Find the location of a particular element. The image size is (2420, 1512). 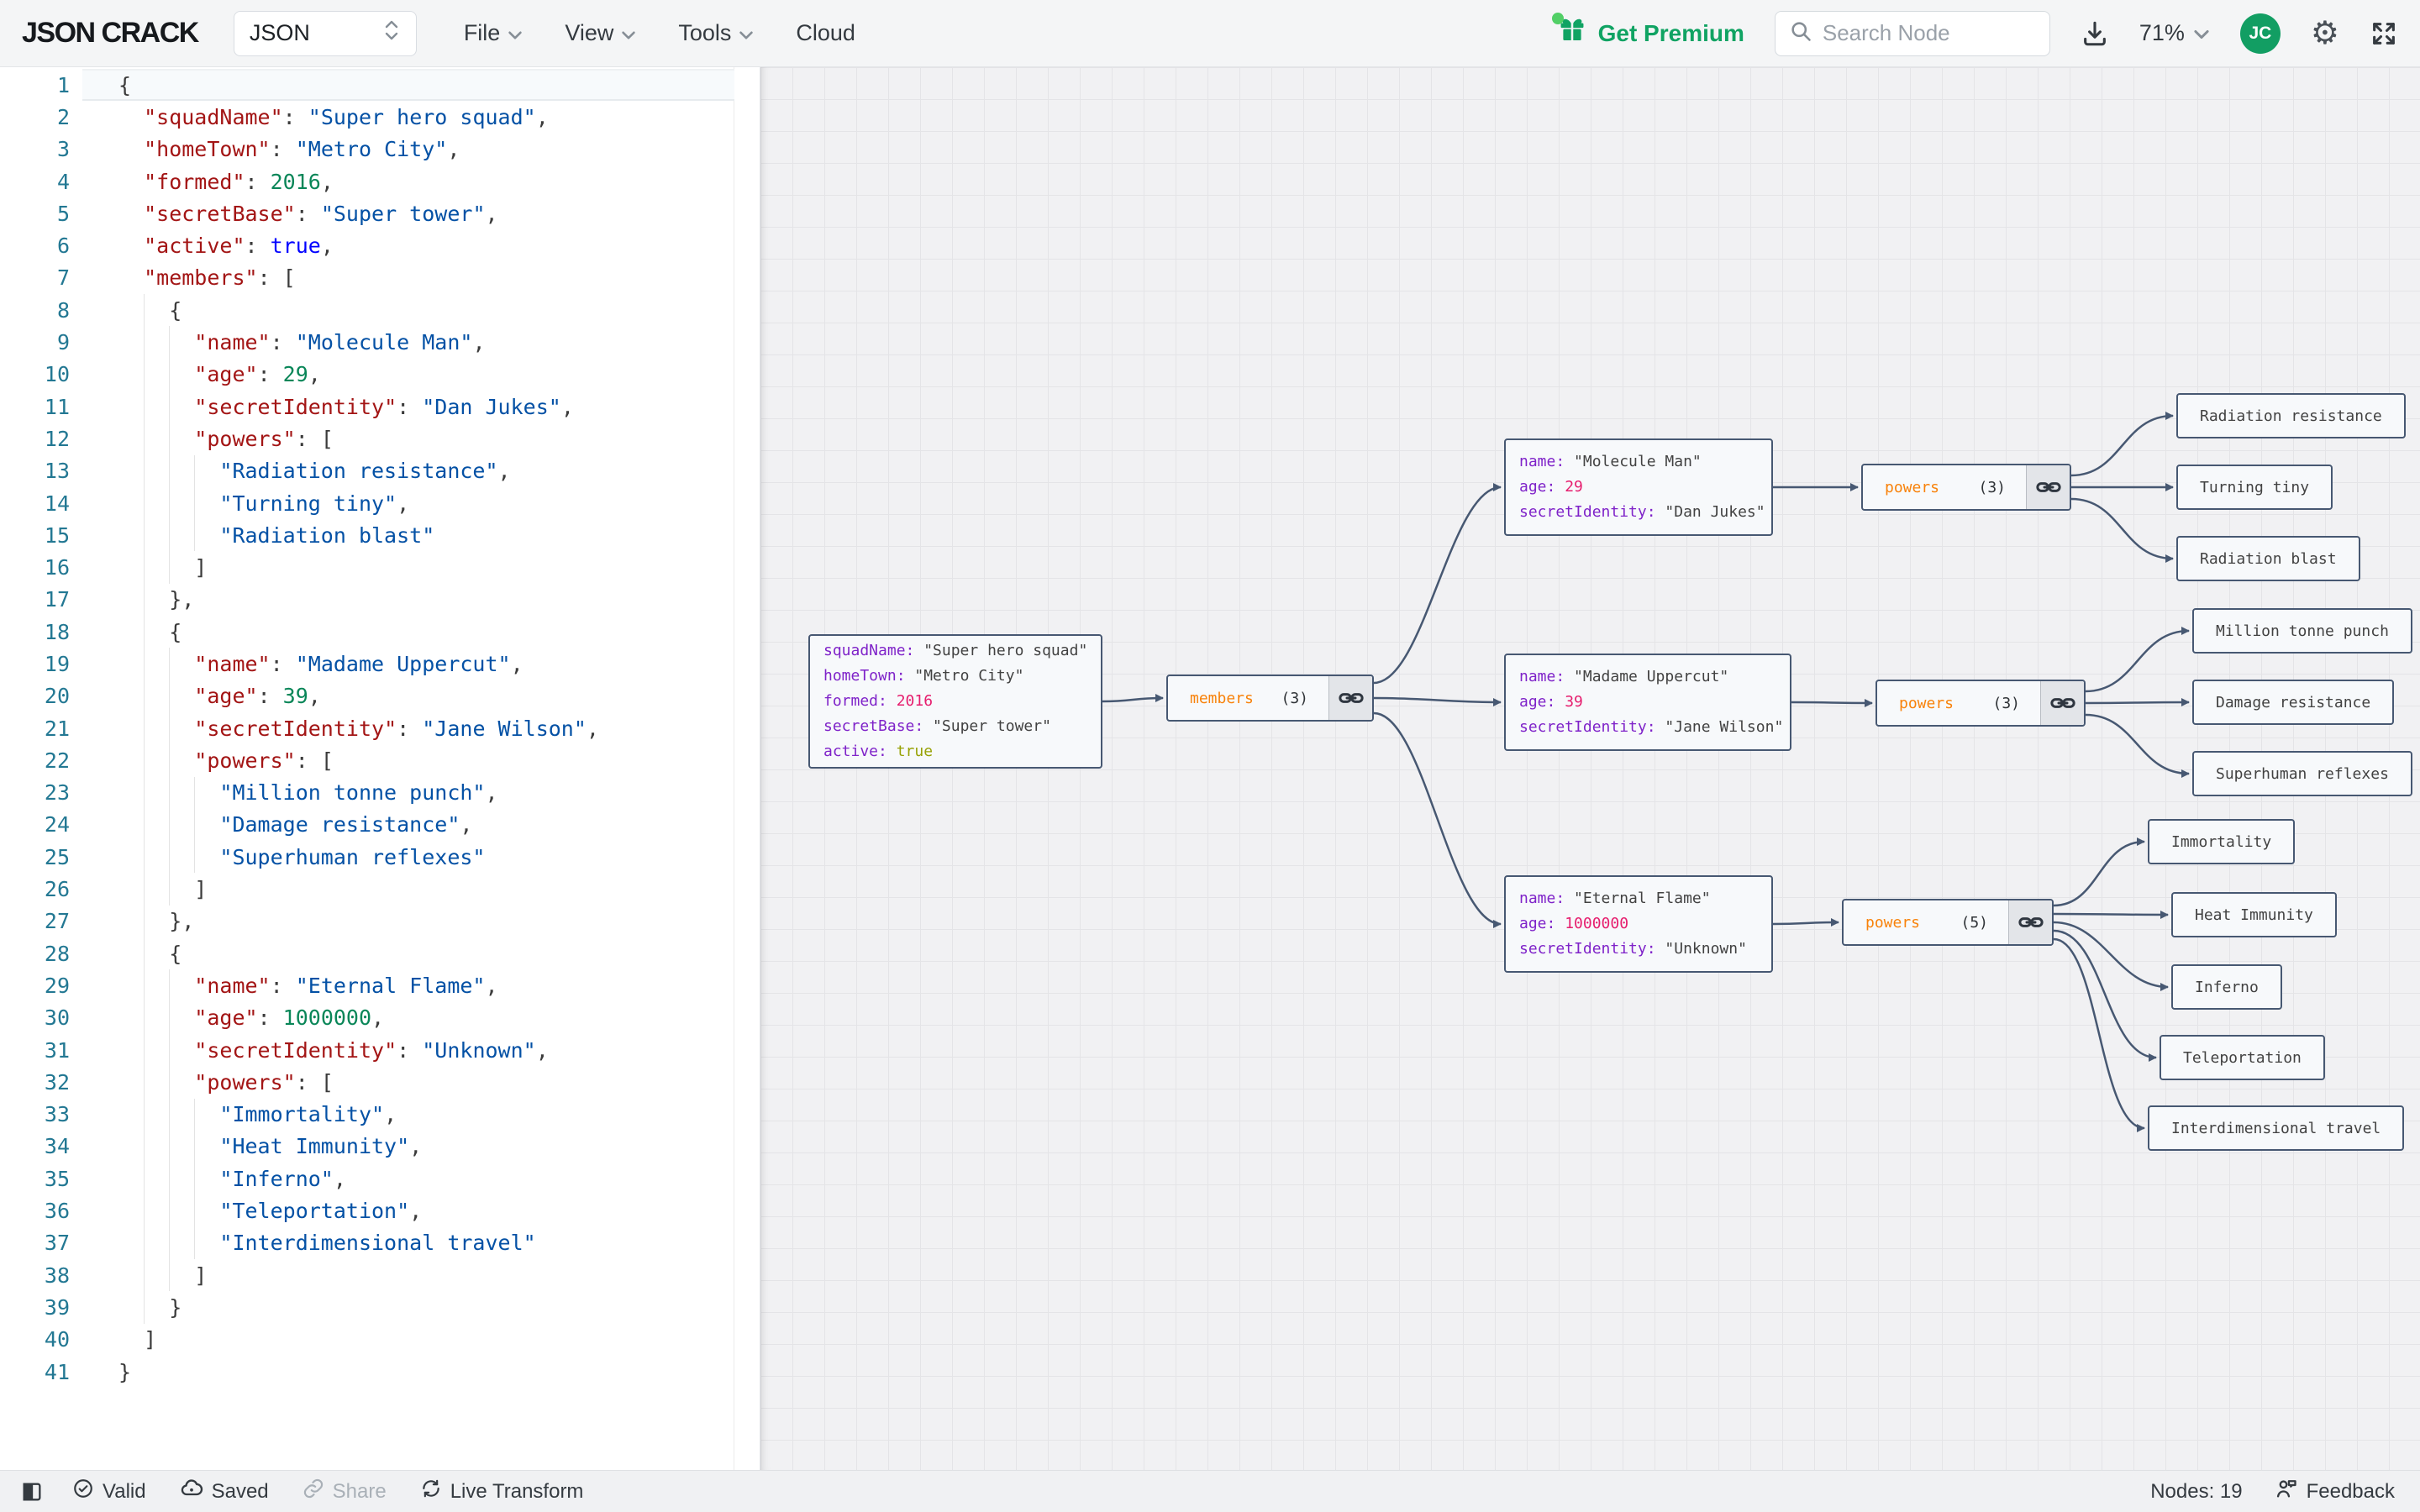

parent-node-label: powers is located at coordinates (1913, 487).